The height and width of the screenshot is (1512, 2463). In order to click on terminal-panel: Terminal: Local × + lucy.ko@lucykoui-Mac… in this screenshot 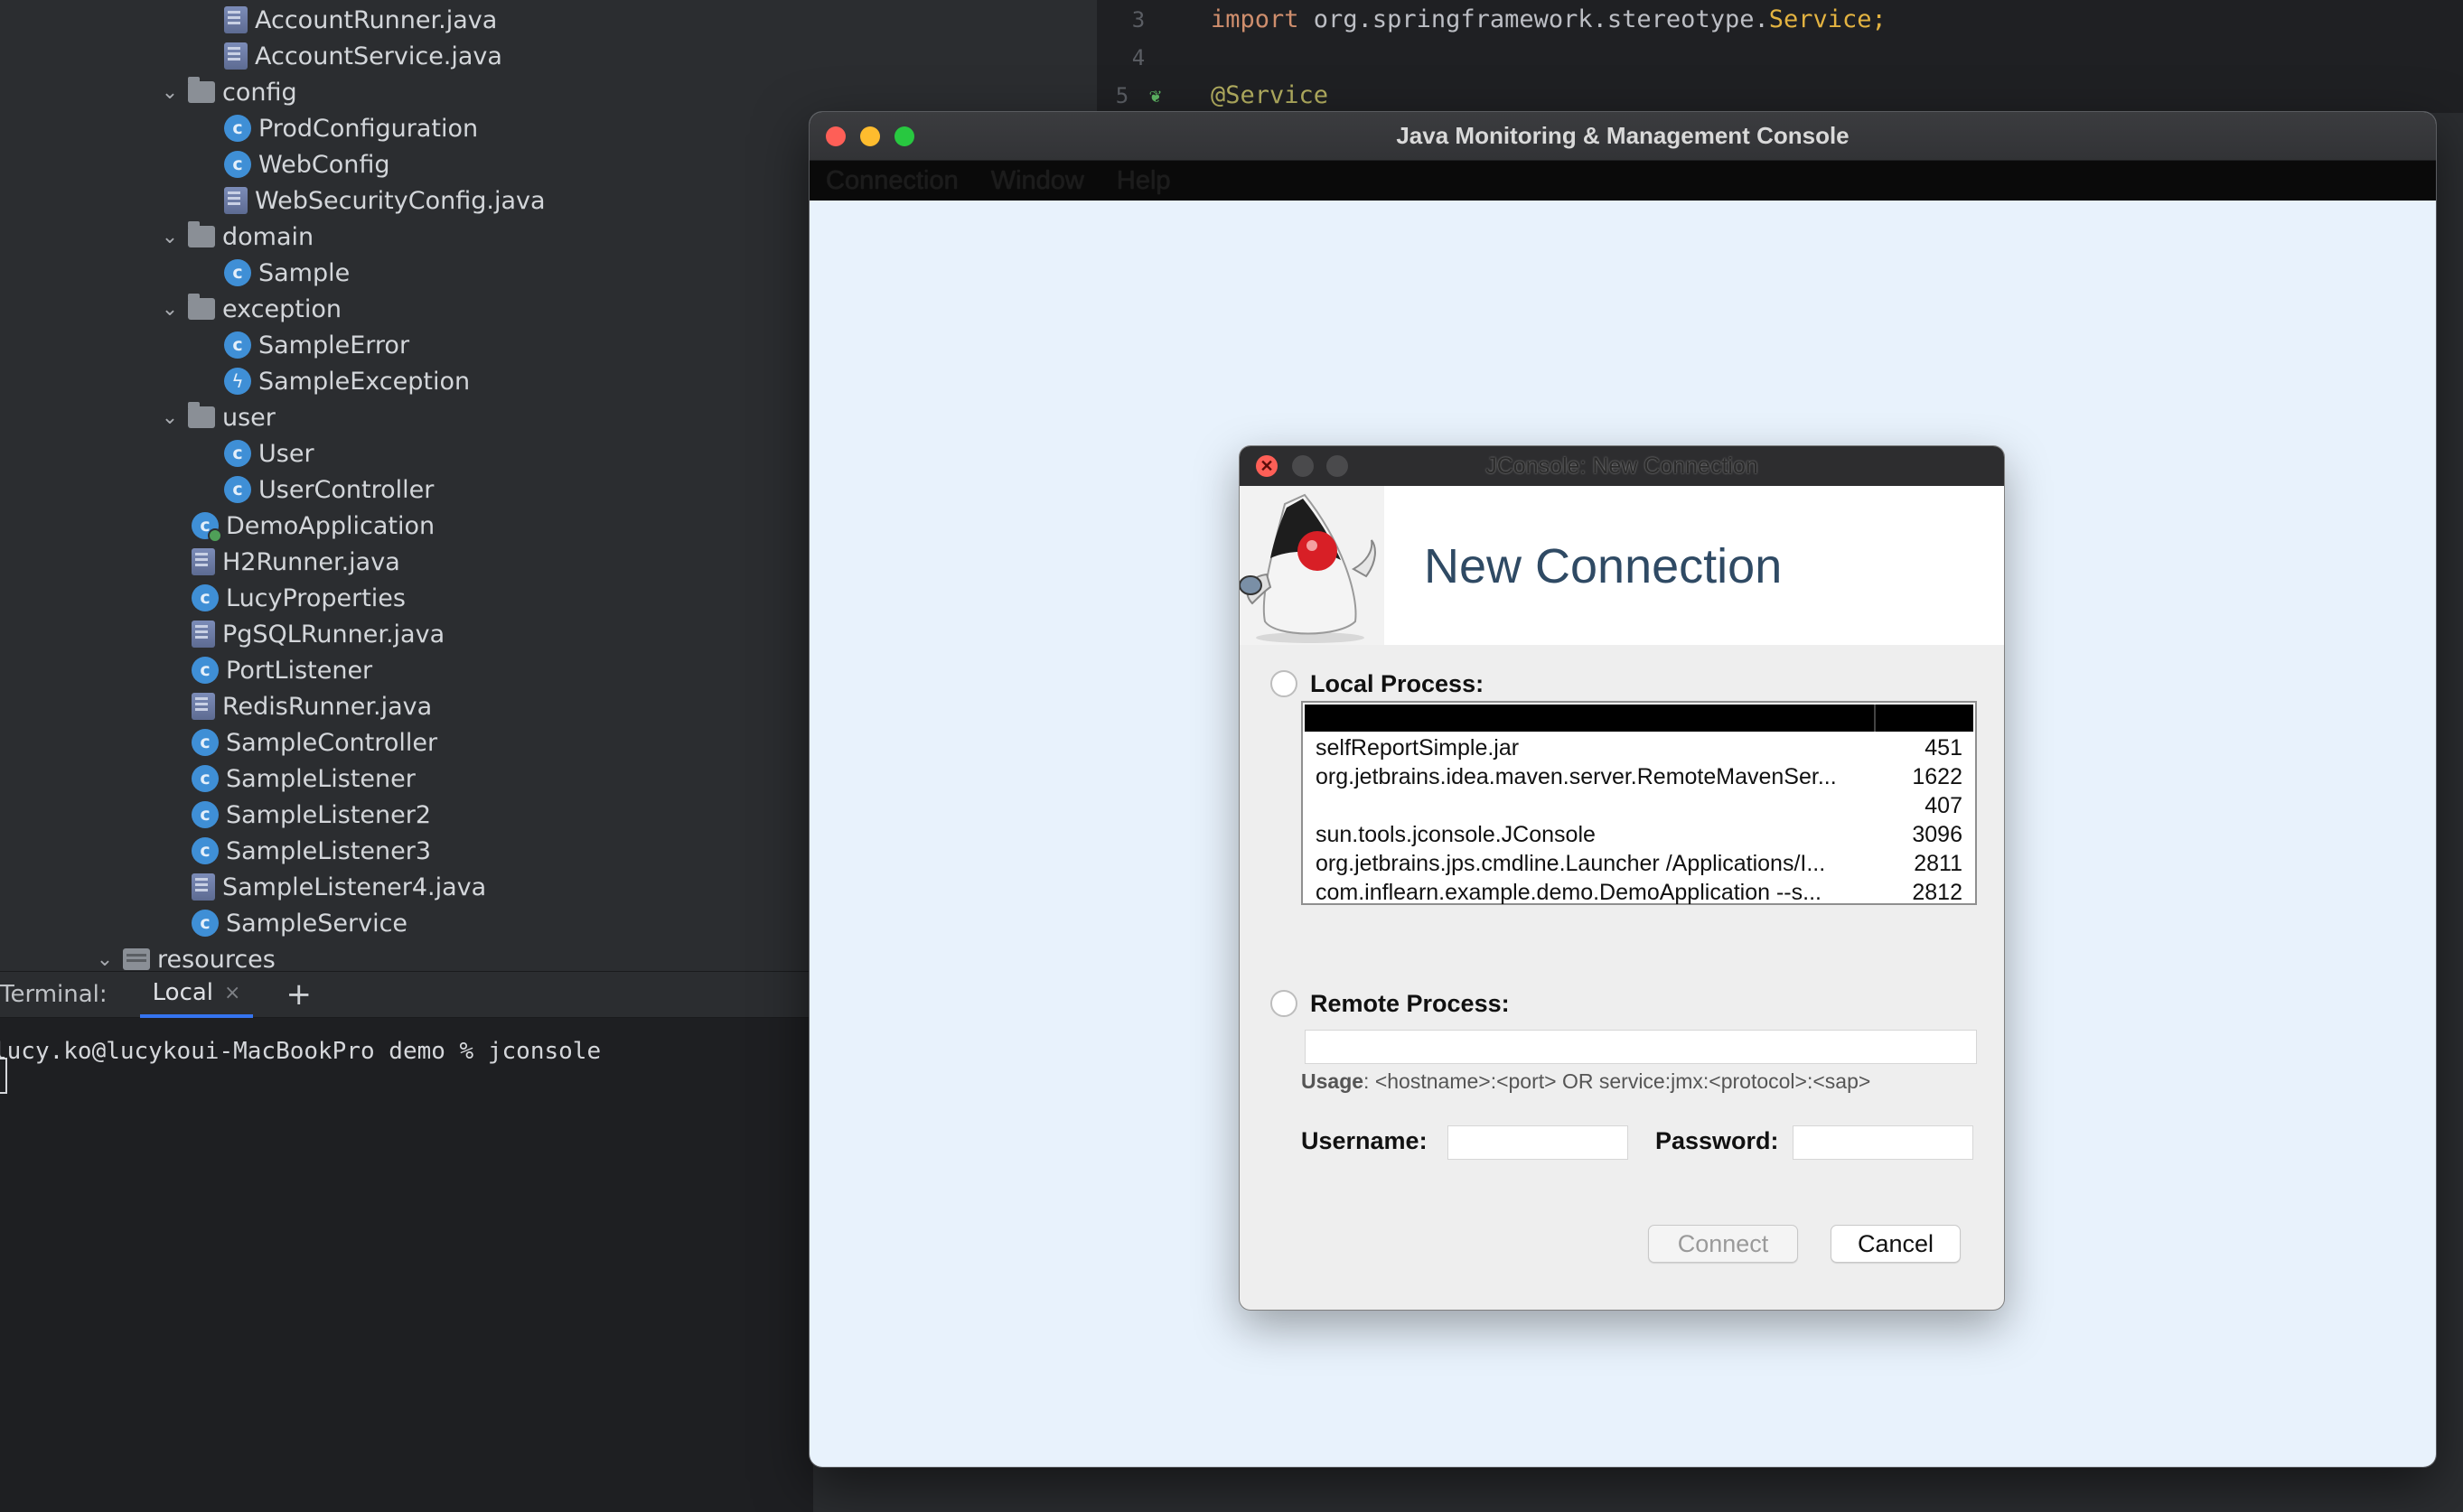, I will do `click(406, 1241)`.